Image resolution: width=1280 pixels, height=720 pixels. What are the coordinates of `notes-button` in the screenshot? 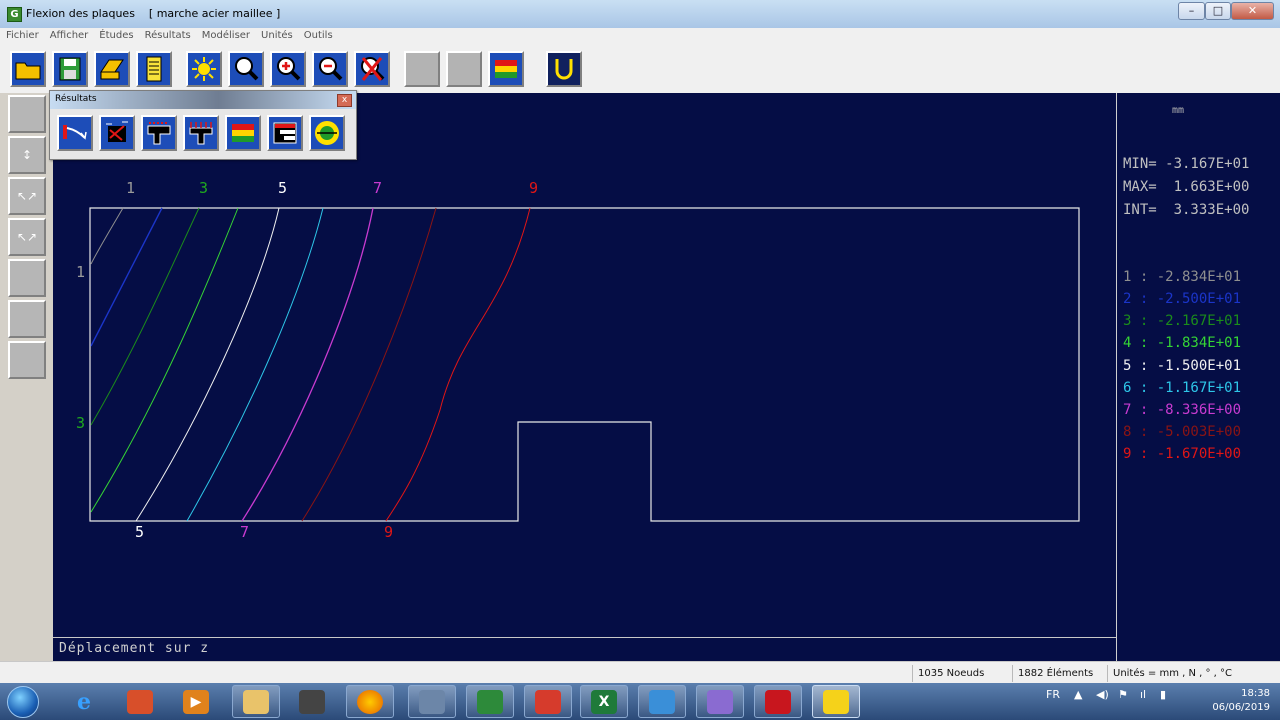 It's located at (154, 69).